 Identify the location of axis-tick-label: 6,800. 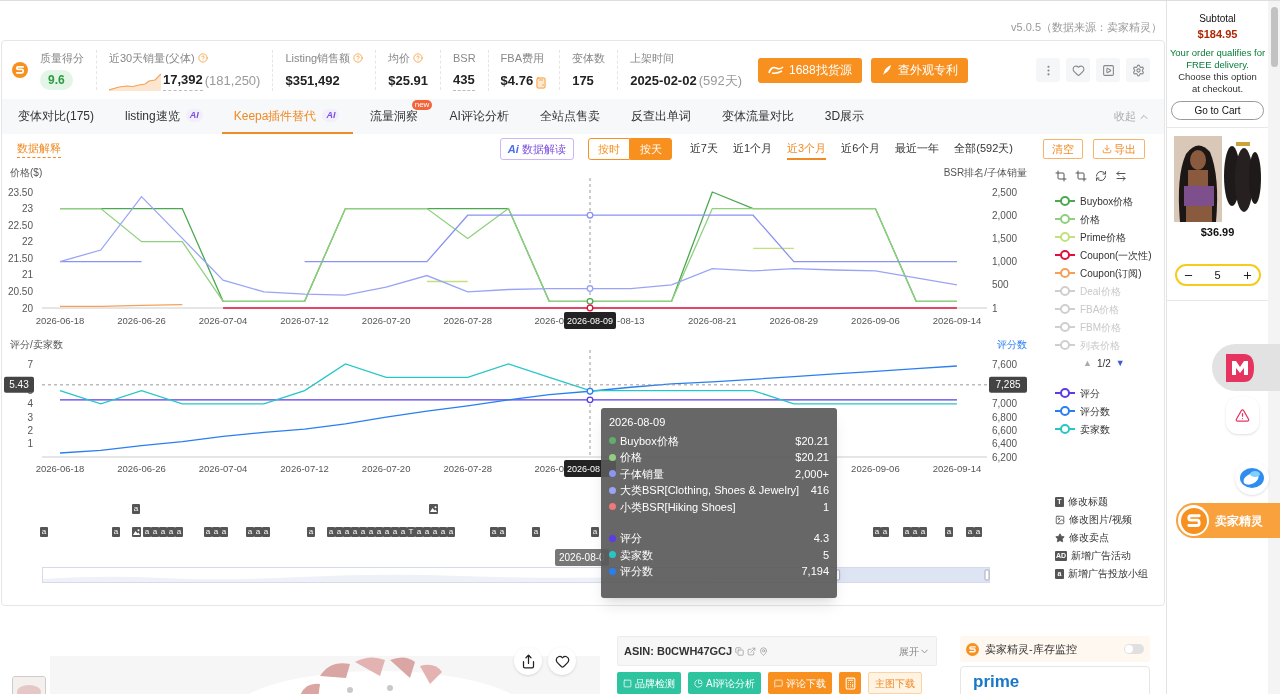
(1005, 417).